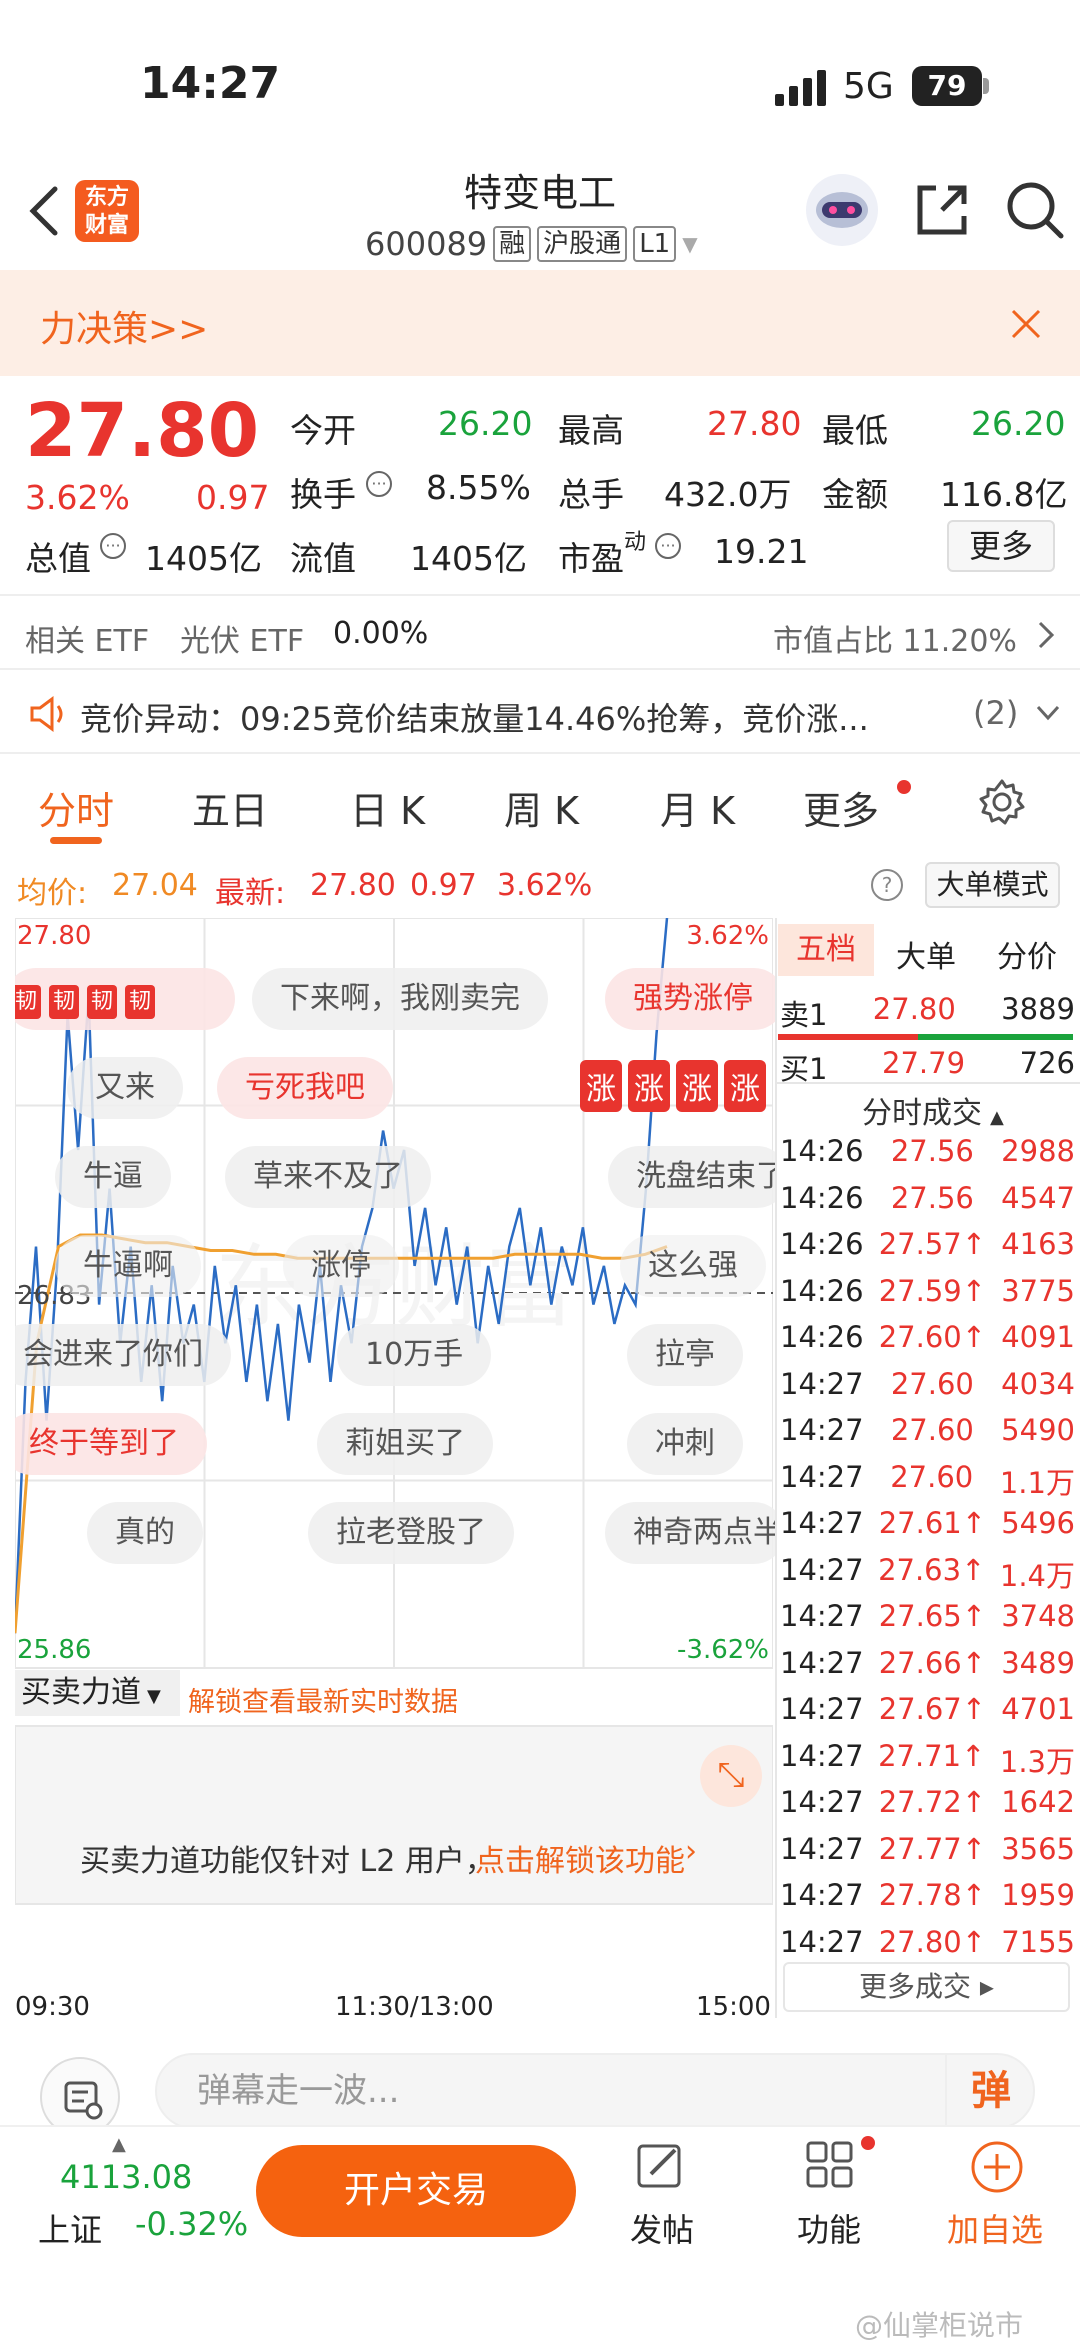 Image resolution: width=1080 pixels, height=2349 pixels. I want to click on grid-icon, so click(830, 2165).